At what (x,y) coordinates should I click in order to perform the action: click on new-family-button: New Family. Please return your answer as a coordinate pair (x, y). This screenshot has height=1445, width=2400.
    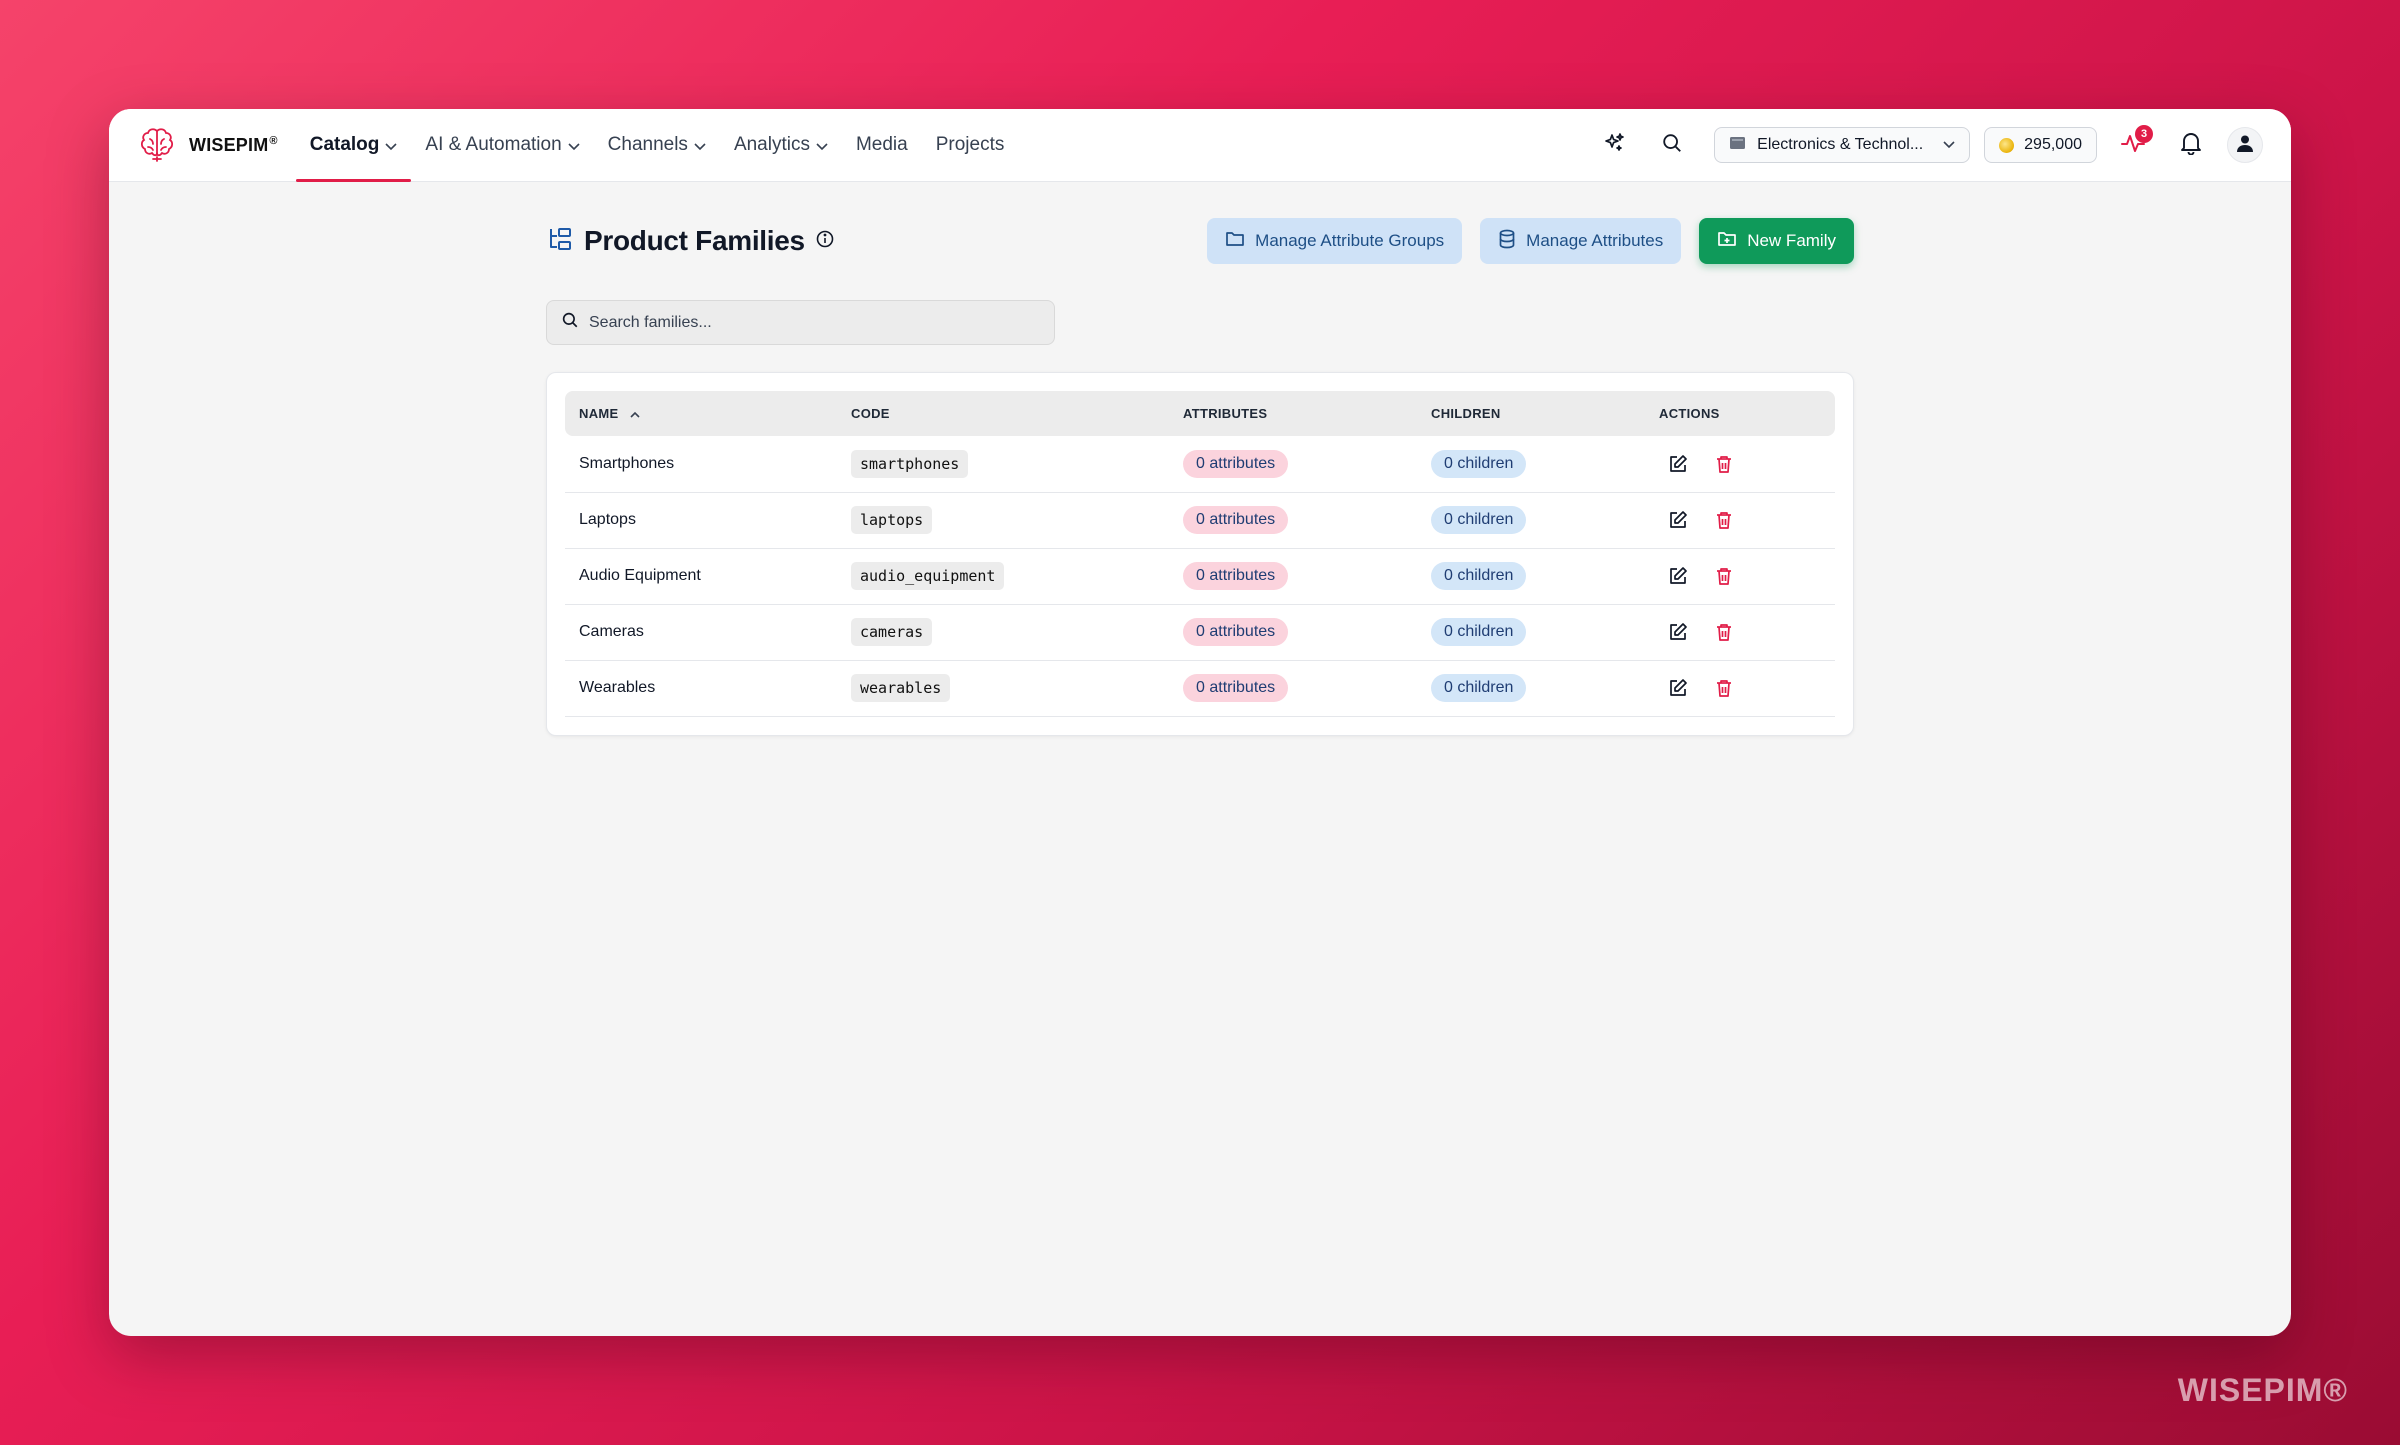
    Looking at the image, I should click on (1776, 241).